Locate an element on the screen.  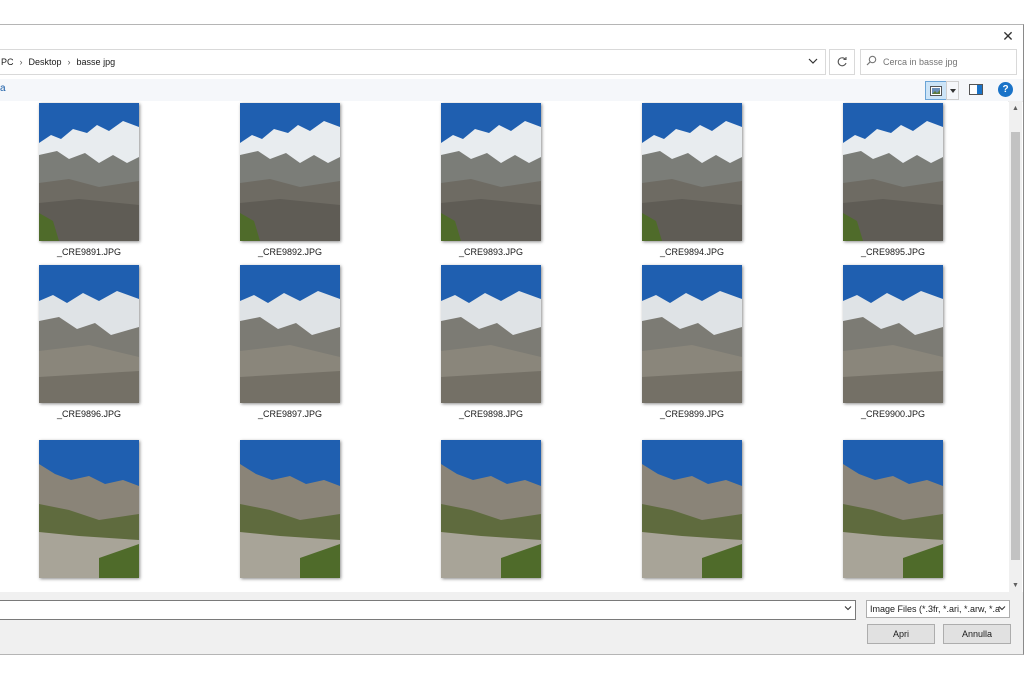
file-tile: _CRE9896.JPG is located at coordinates (89, 342).